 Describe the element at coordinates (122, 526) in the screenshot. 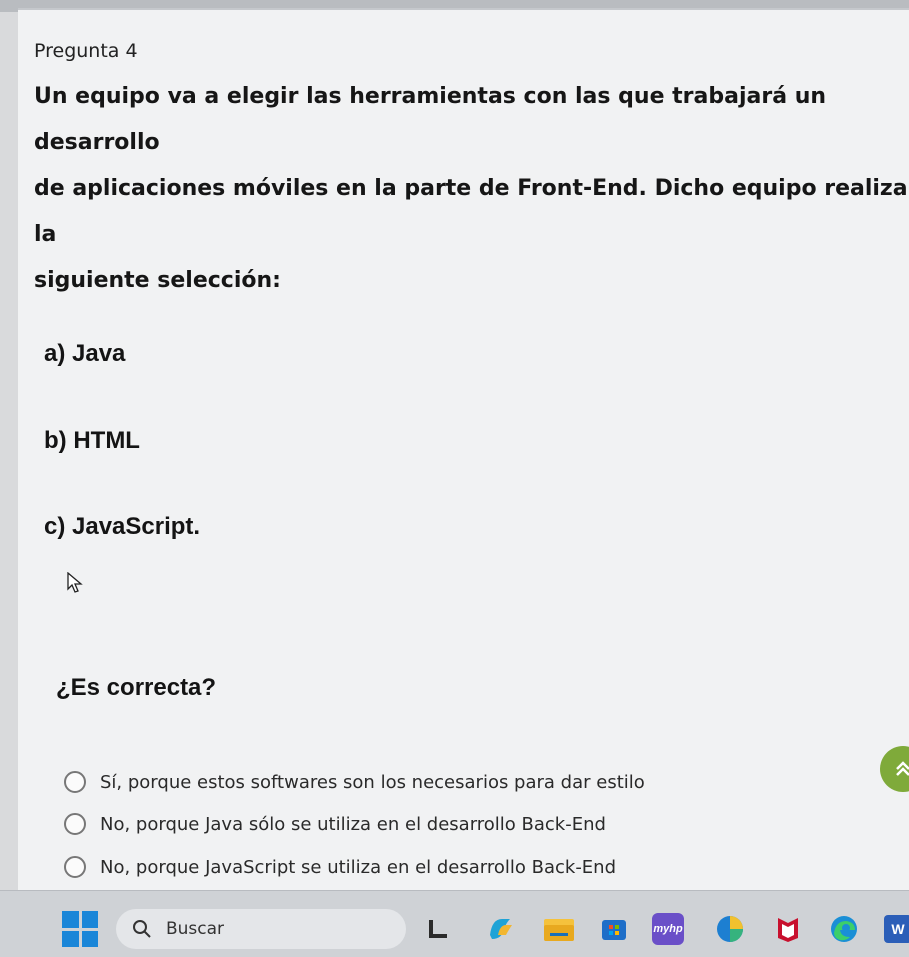

I see `selection-item-c: c) JavaScript.` at that location.